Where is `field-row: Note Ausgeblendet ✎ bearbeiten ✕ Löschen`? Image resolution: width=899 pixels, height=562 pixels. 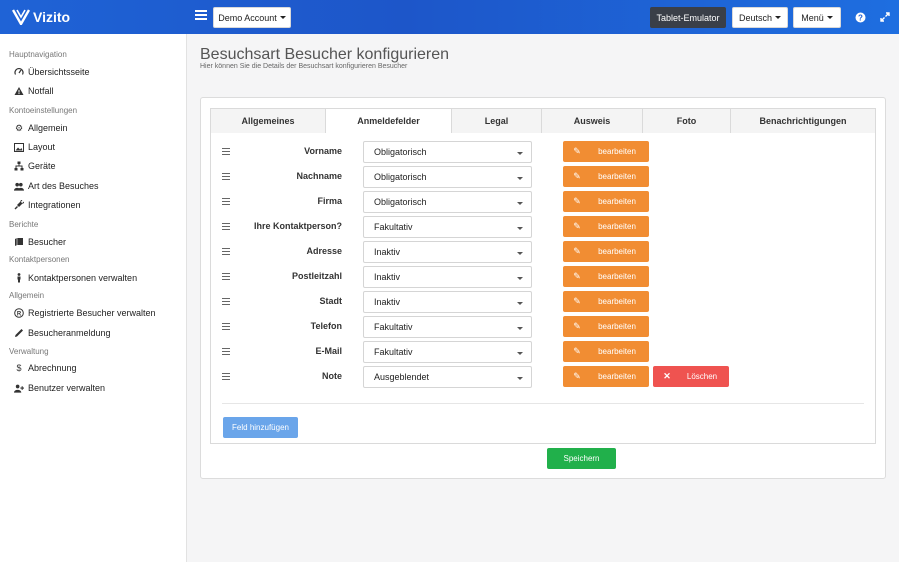 field-row: Note Ausgeblendet ✎ bearbeiten ✕ Löschen is located at coordinates (480, 377).